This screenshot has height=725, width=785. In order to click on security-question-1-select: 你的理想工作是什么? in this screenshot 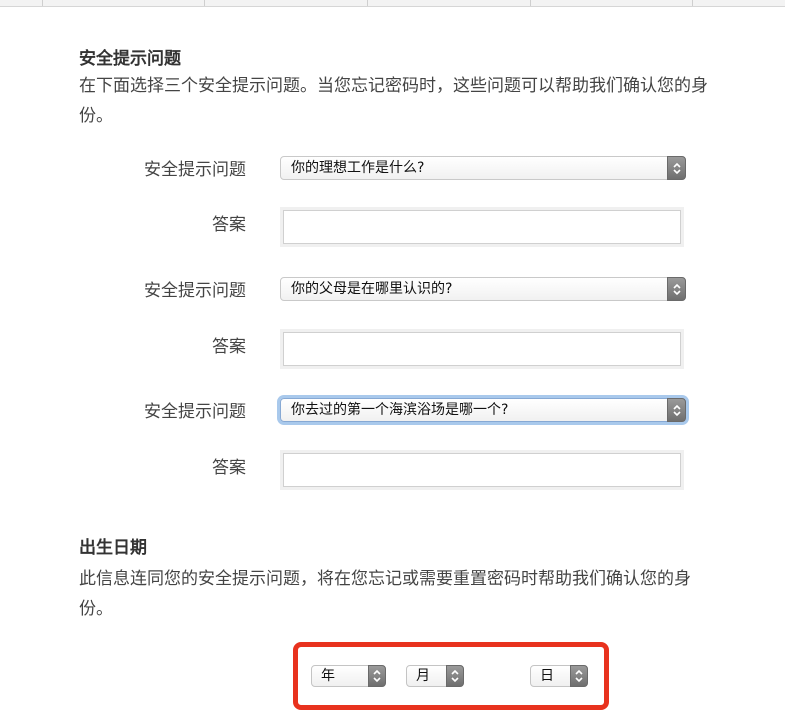, I will do `click(483, 168)`.